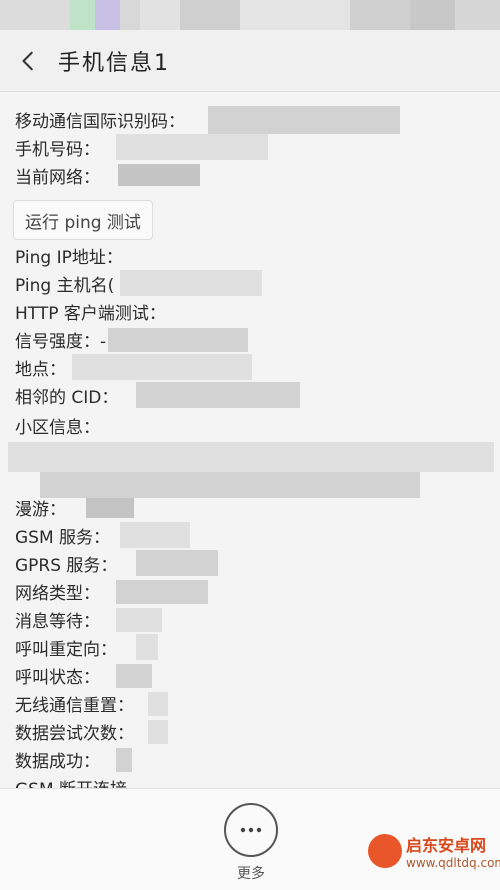 The image size is (500, 890). What do you see at coordinates (57, 677) in the screenshot?
I see `info-label: 呼叫状态：` at bounding box center [57, 677].